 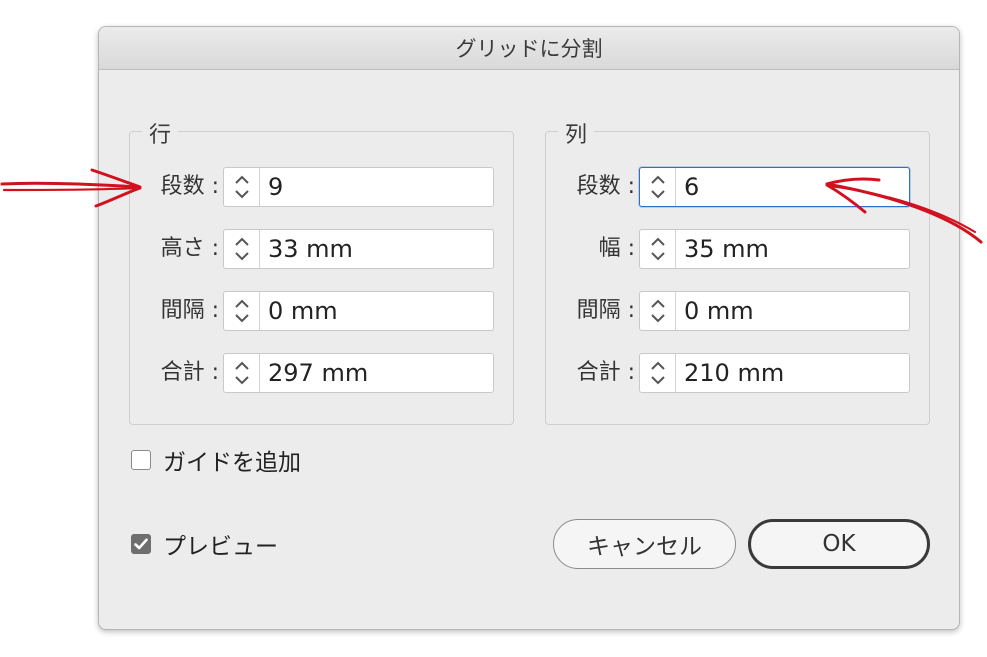 I want to click on annotation-arrow-right, so click(x=904, y=210).